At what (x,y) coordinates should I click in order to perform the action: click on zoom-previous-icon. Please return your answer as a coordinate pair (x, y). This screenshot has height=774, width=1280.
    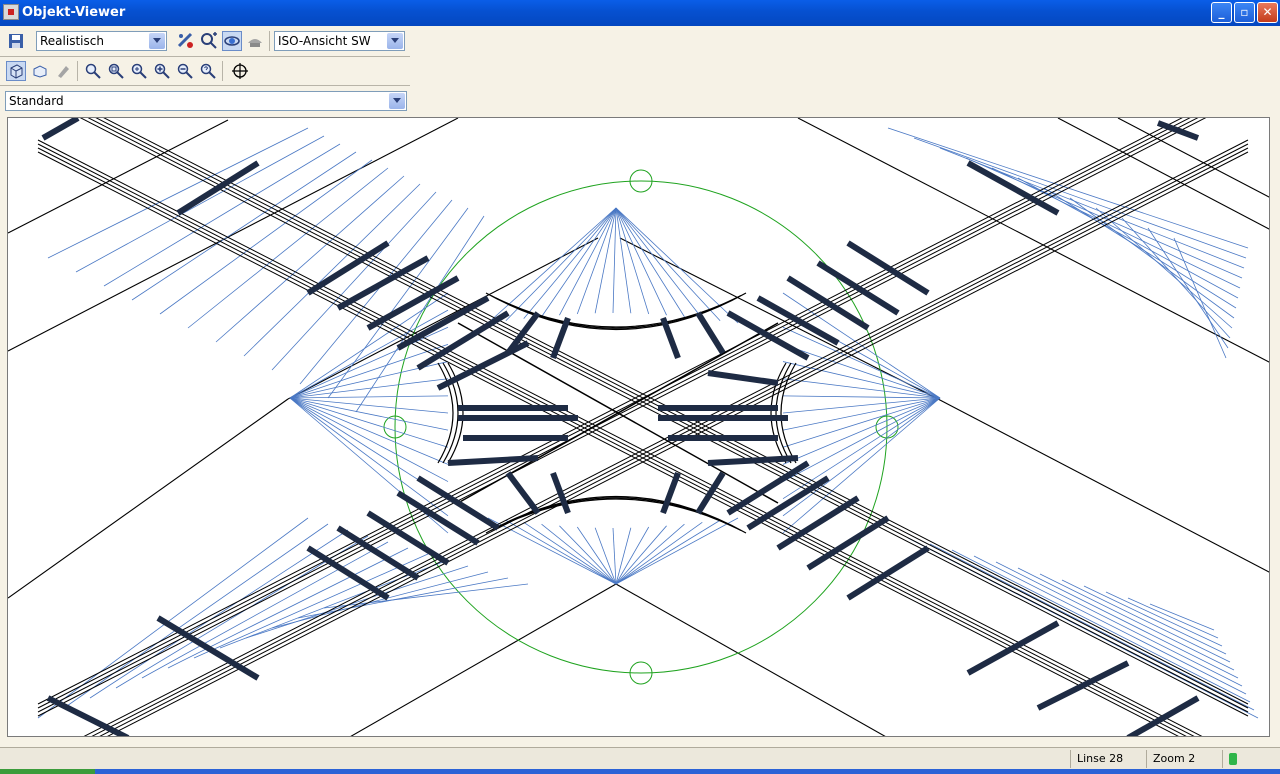
    Looking at the image, I should click on (208, 71).